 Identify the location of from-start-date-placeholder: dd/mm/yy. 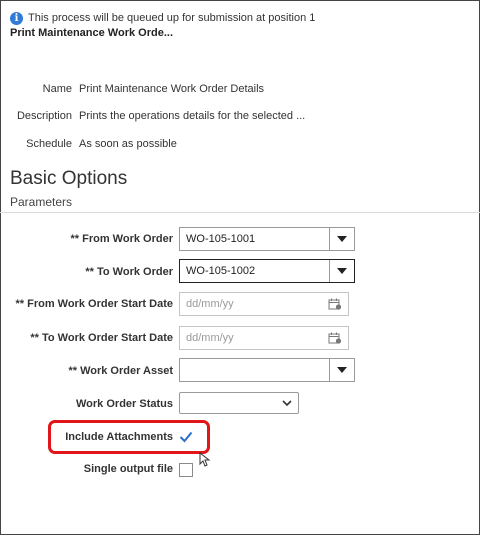
(210, 304).